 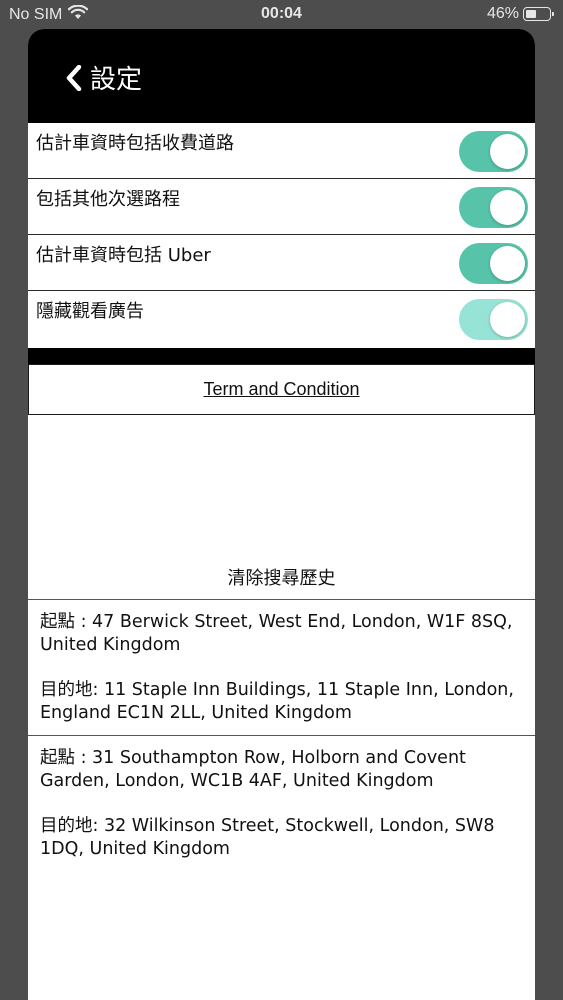 What do you see at coordinates (538, 14) in the screenshot?
I see `battery-icon` at bounding box center [538, 14].